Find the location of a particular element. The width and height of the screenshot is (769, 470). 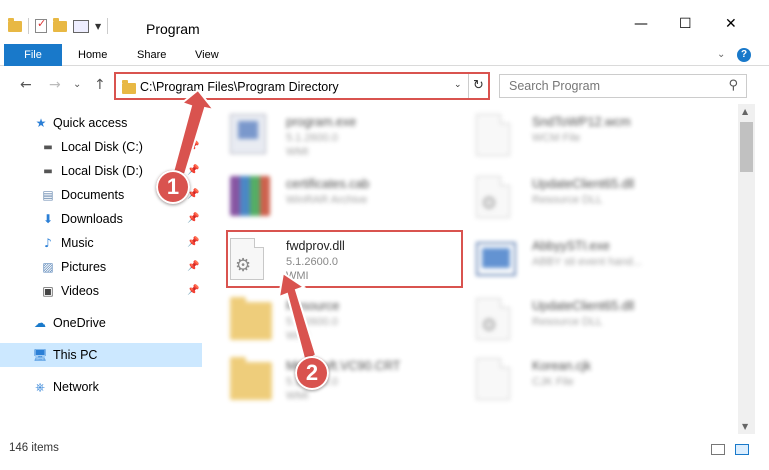

sidebar-item-label: OneDrive is located at coordinates (79, 323).